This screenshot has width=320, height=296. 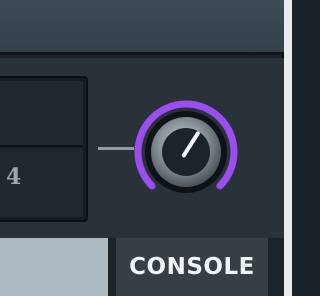 I want to click on connector-line, so click(x=116, y=148).